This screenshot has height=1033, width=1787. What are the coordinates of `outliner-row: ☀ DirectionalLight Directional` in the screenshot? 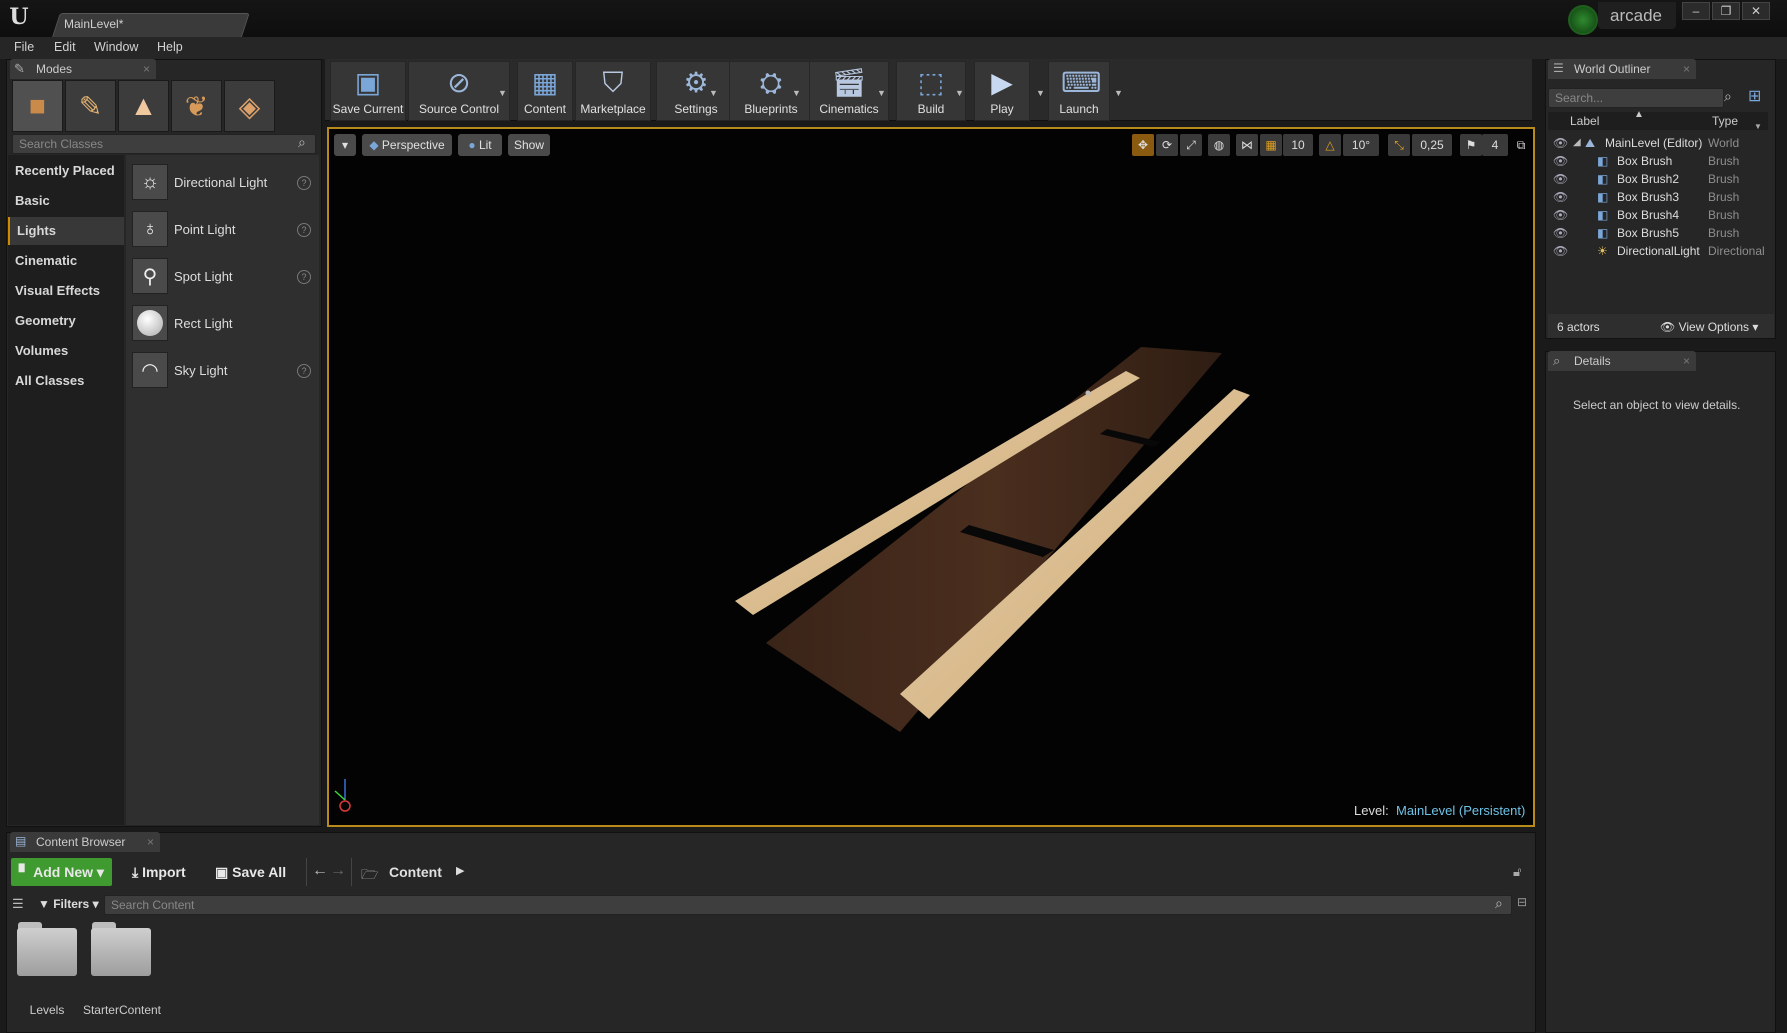 It's located at (1663, 251).